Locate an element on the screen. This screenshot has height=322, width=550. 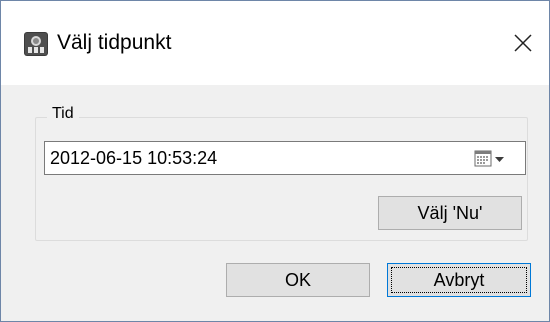
cancel-button: Avbryt is located at coordinates (459, 280).